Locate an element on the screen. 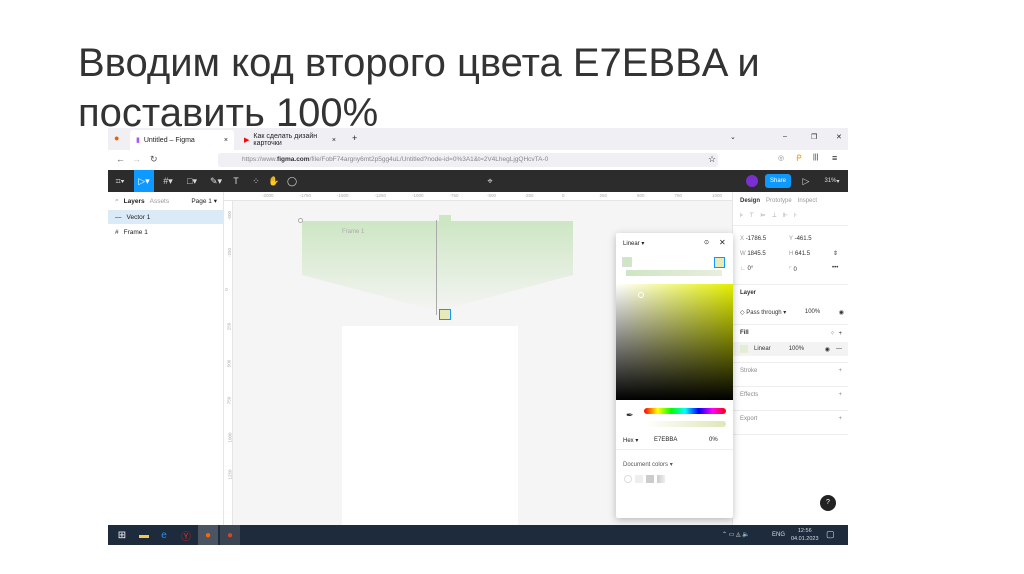 Image resolution: width=1024 pixels, height=574 pixels. opacity-slider is located at coordinates (685, 424).